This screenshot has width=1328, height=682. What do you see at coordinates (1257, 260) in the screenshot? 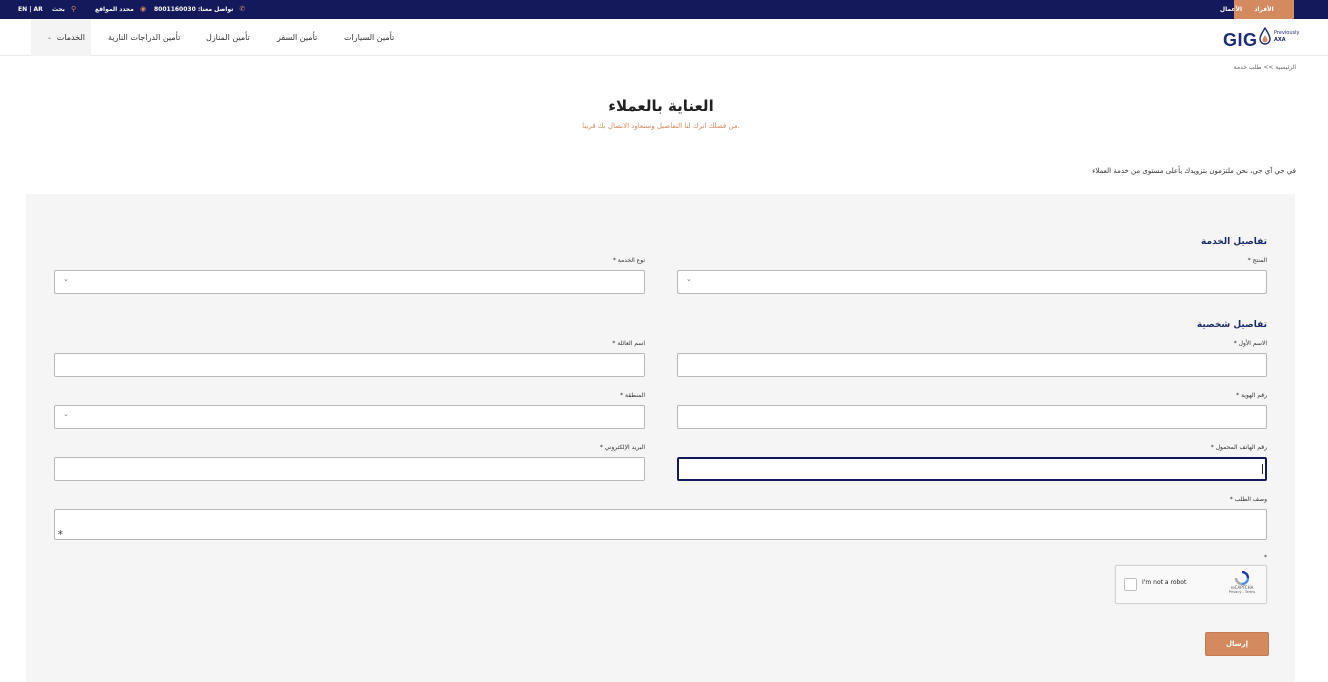
I see `product-label: المنتج *` at bounding box center [1257, 260].